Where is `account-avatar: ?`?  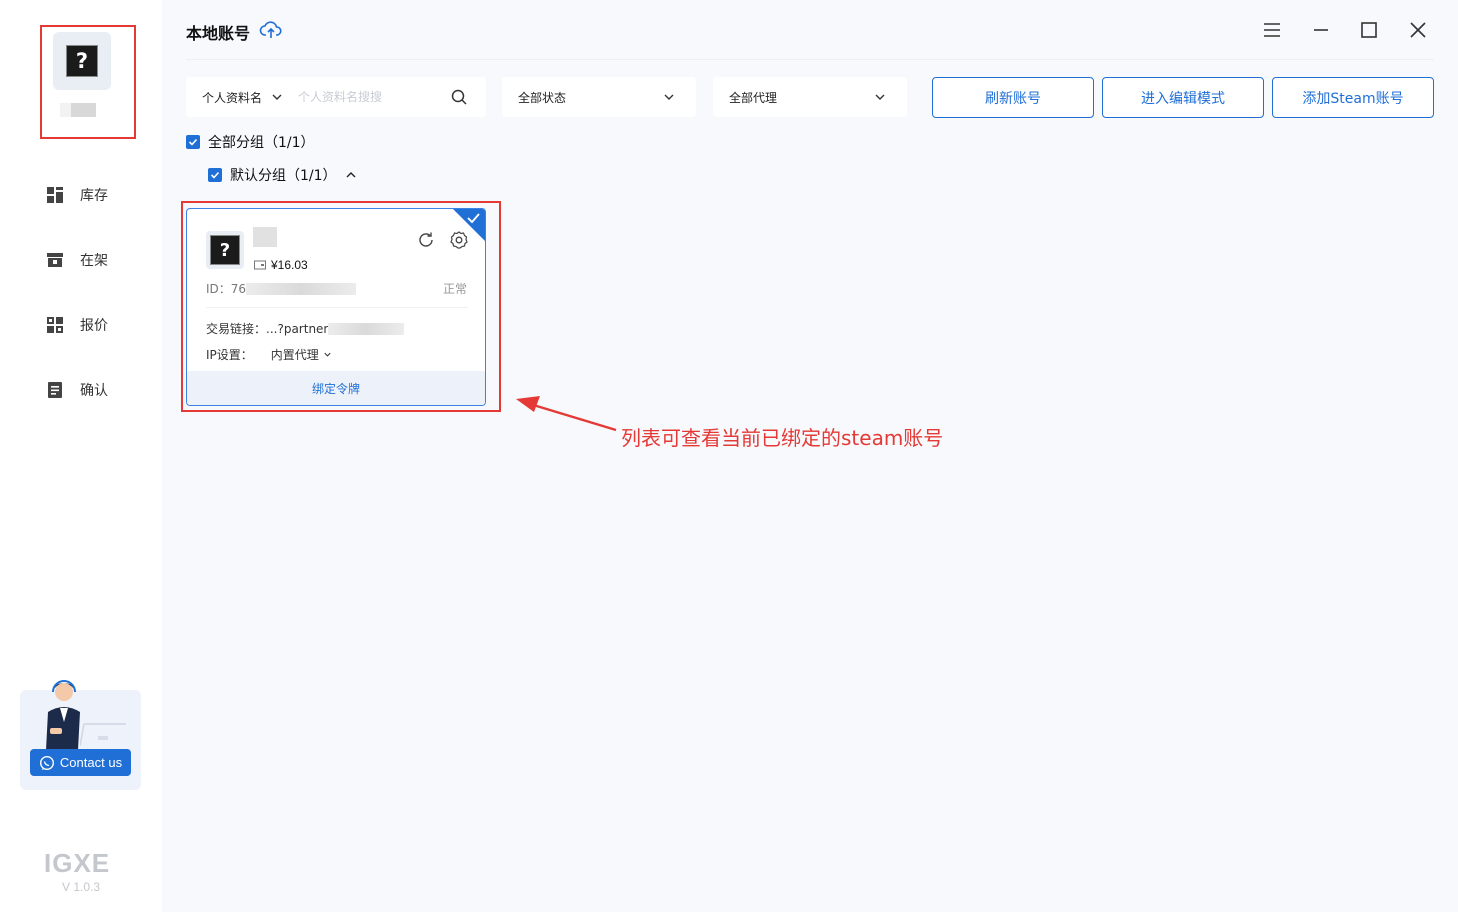 account-avatar: ? is located at coordinates (225, 250).